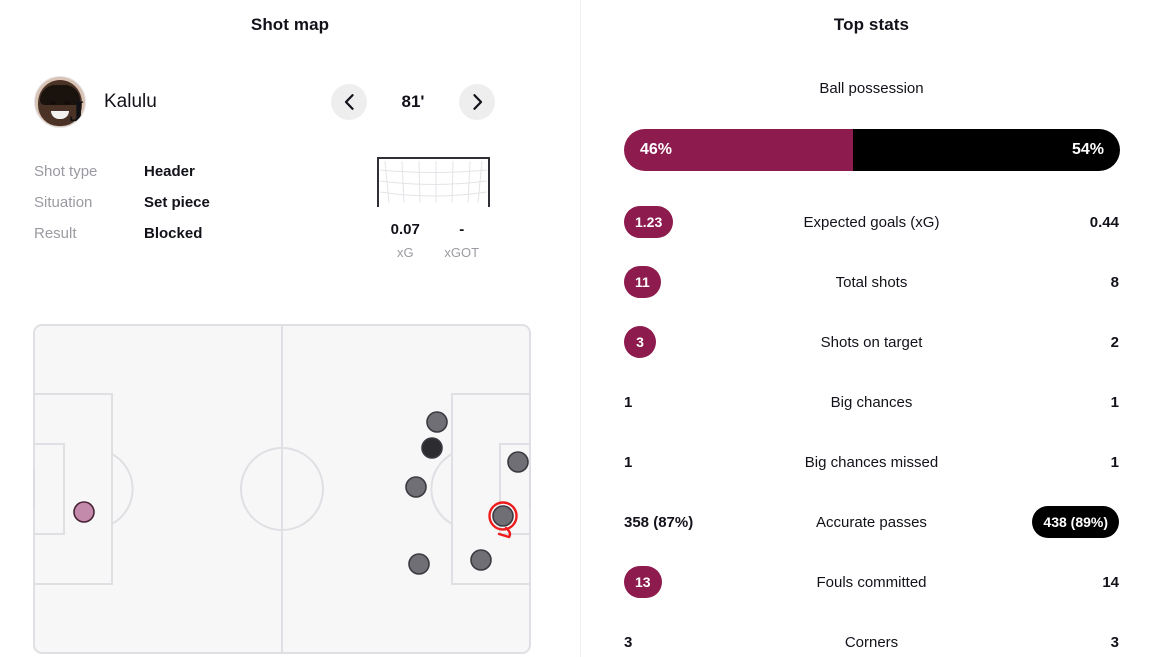 This screenshot has width=1162, height=657. Describe the element at coordinates (643, 582) in the screenshot. I see `stat-home-pill: 13` at that location.